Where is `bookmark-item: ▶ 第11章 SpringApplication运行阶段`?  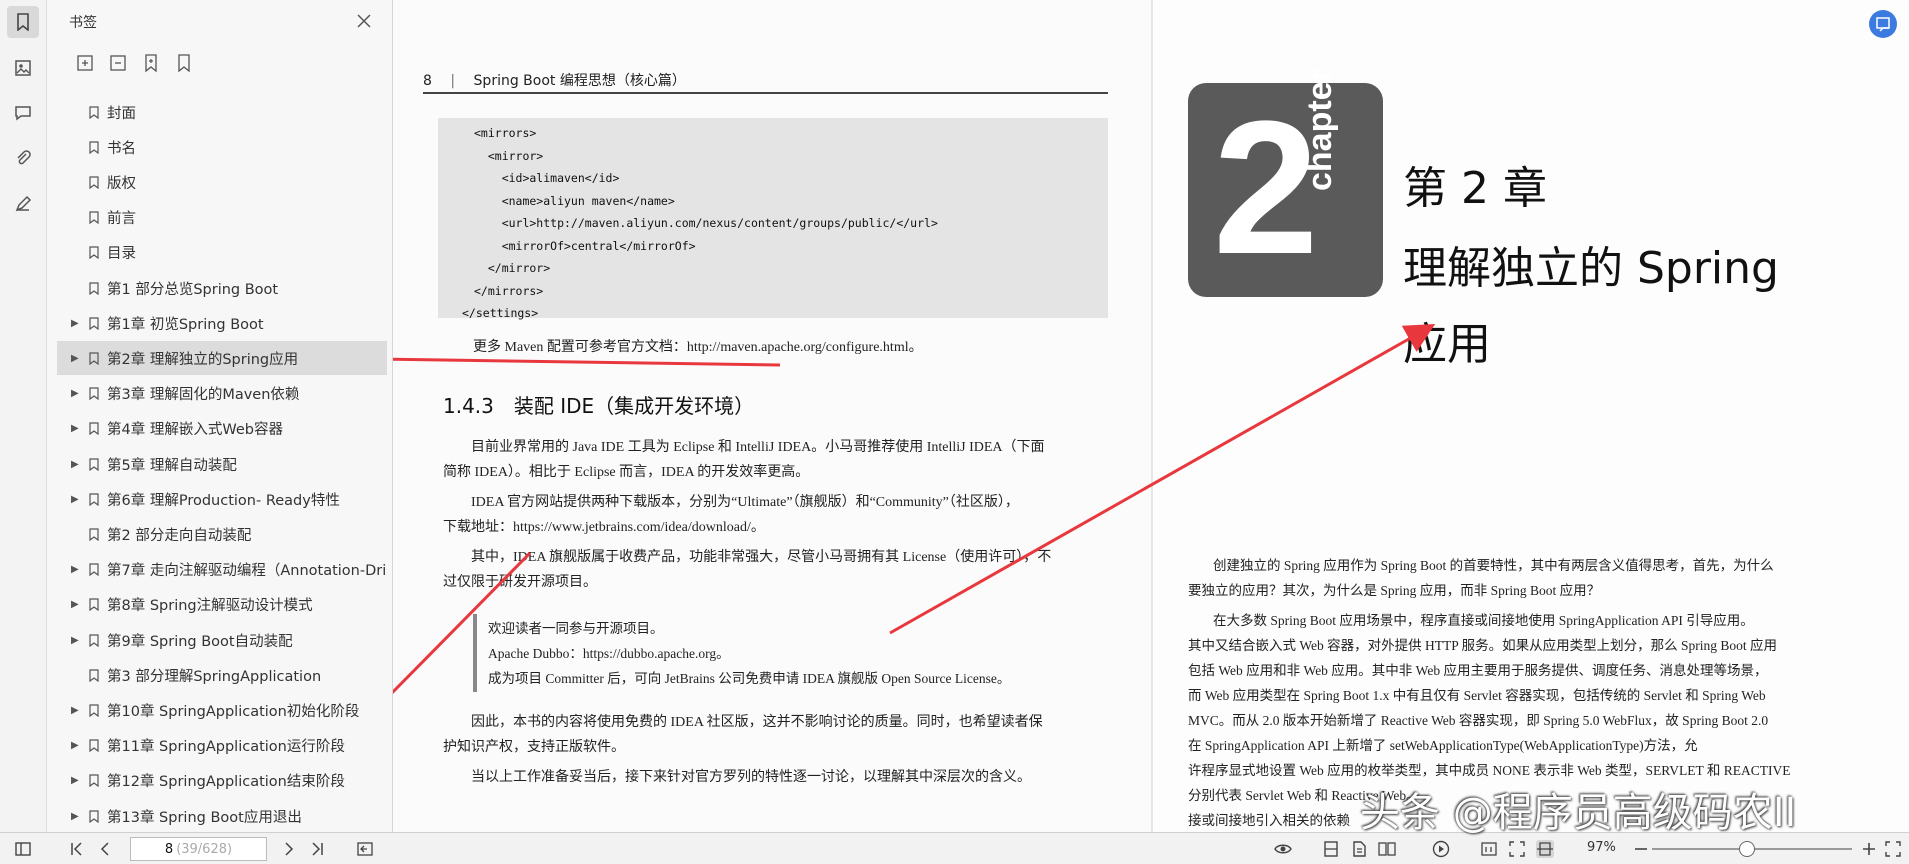
bookmark-item: ▶ 第11章 SpringApplication运行阶段 is located at coordinates (222, 746).